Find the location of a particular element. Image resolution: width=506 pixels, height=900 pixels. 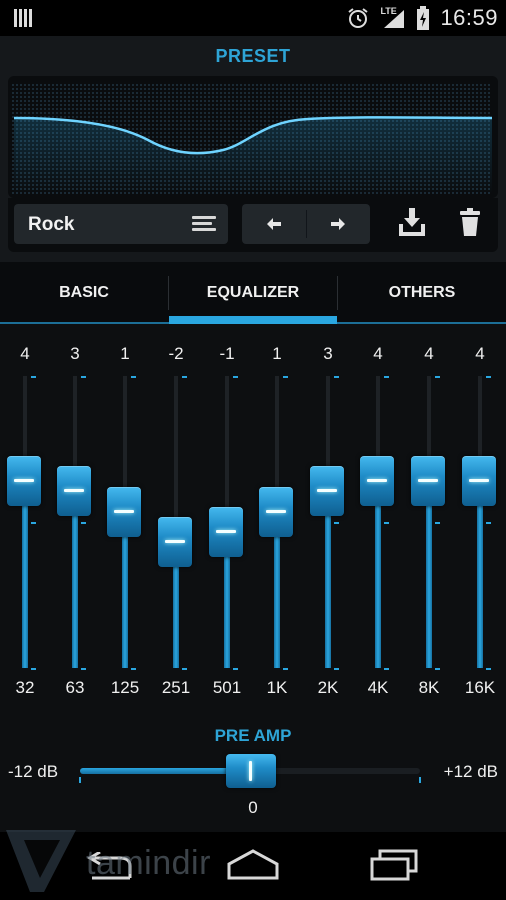

band-frequency-label: 1K is located at coordinates (277, 687).